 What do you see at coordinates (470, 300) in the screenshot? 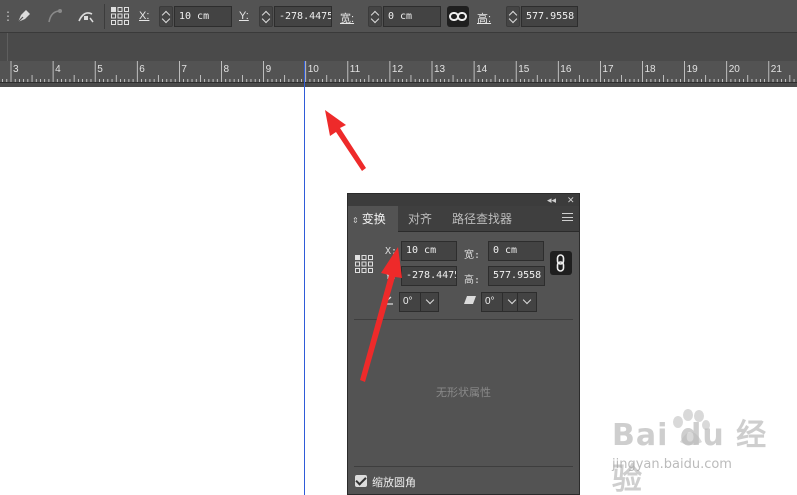
I see `shear-angle-icon` at bounding box center [470, 300].